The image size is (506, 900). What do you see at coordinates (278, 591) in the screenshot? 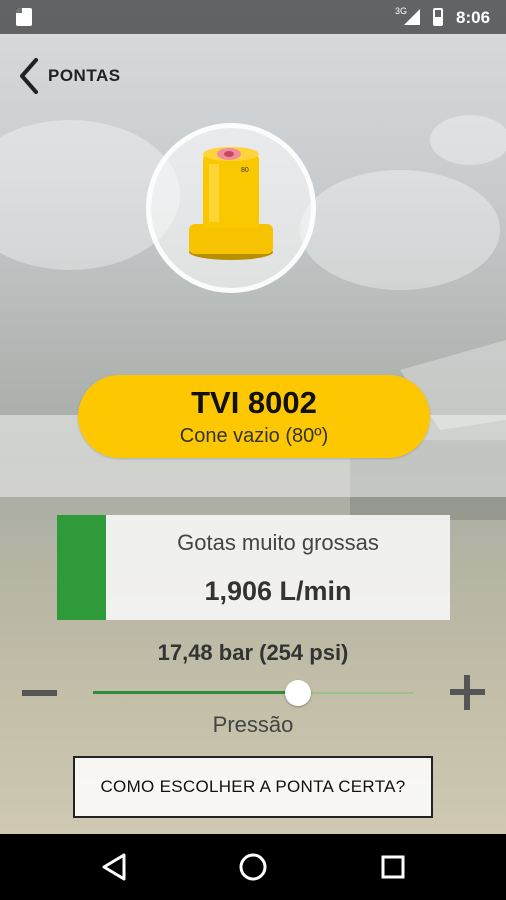
I see `flow-rate: 1,906 L/min` at bounding box center [278, 591].